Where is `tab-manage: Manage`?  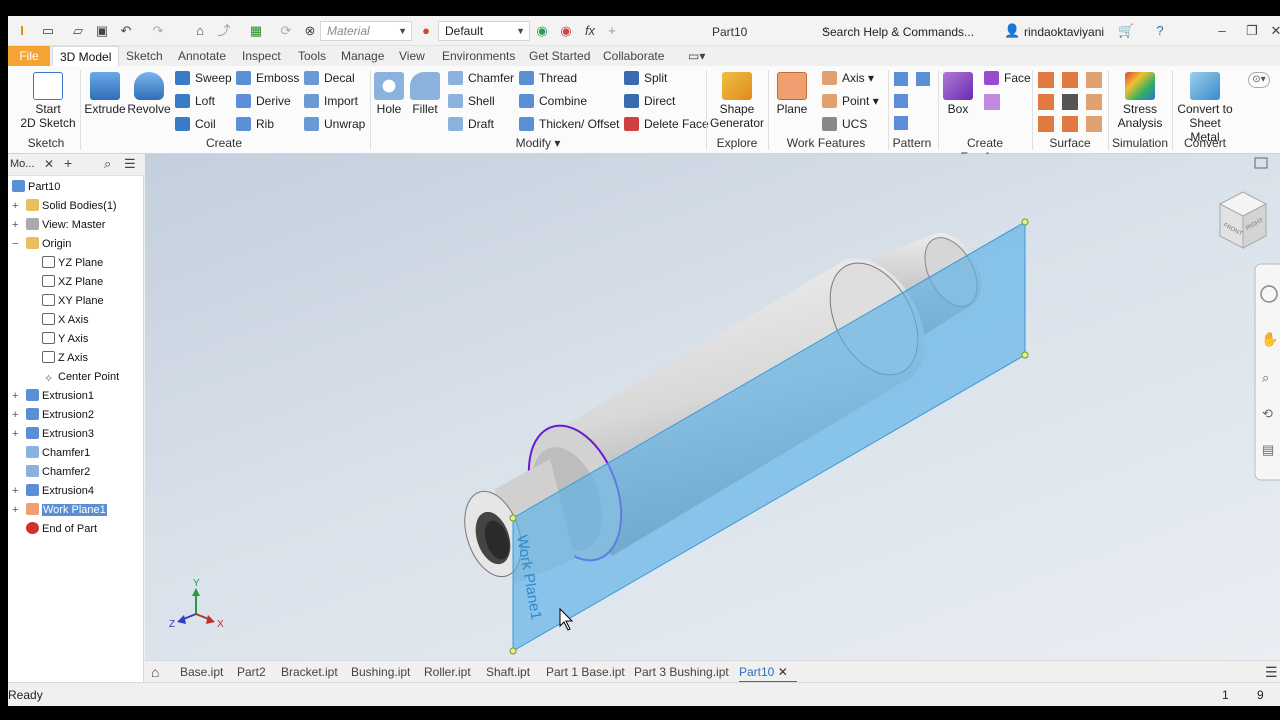 tab-manage: Manage is located at coordinates (362, 56).